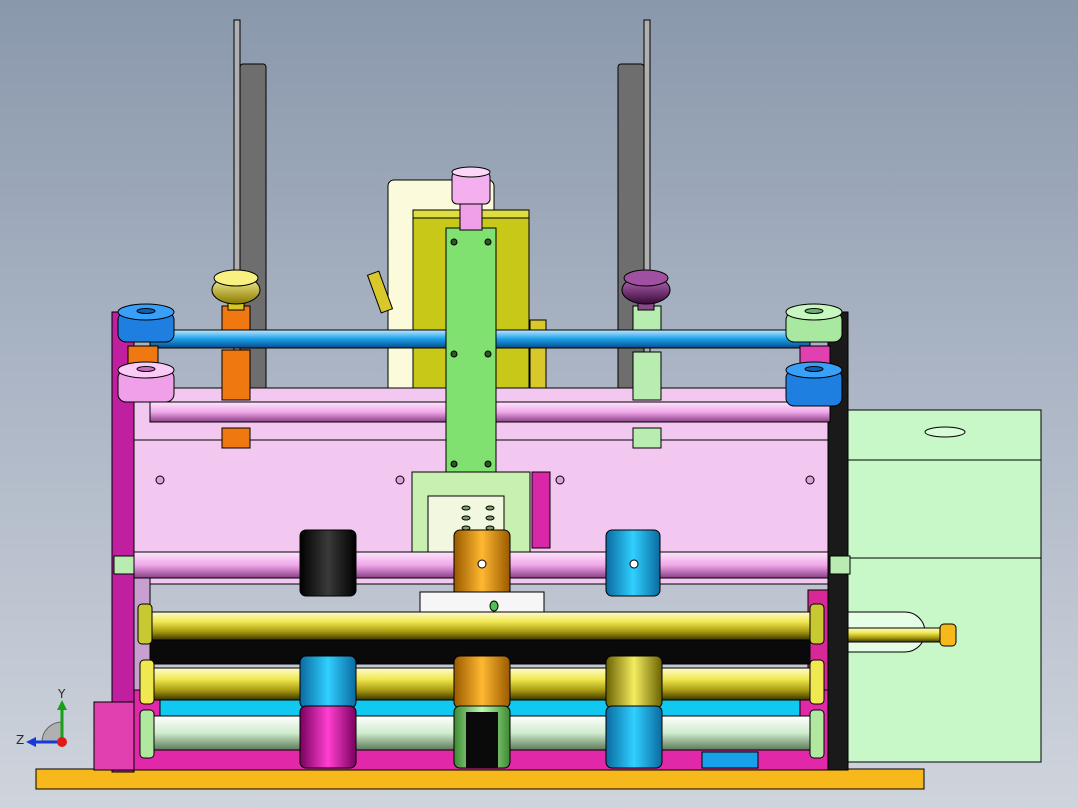  I want to click on axis-triad-icon: Y Z, so click(41, 717).